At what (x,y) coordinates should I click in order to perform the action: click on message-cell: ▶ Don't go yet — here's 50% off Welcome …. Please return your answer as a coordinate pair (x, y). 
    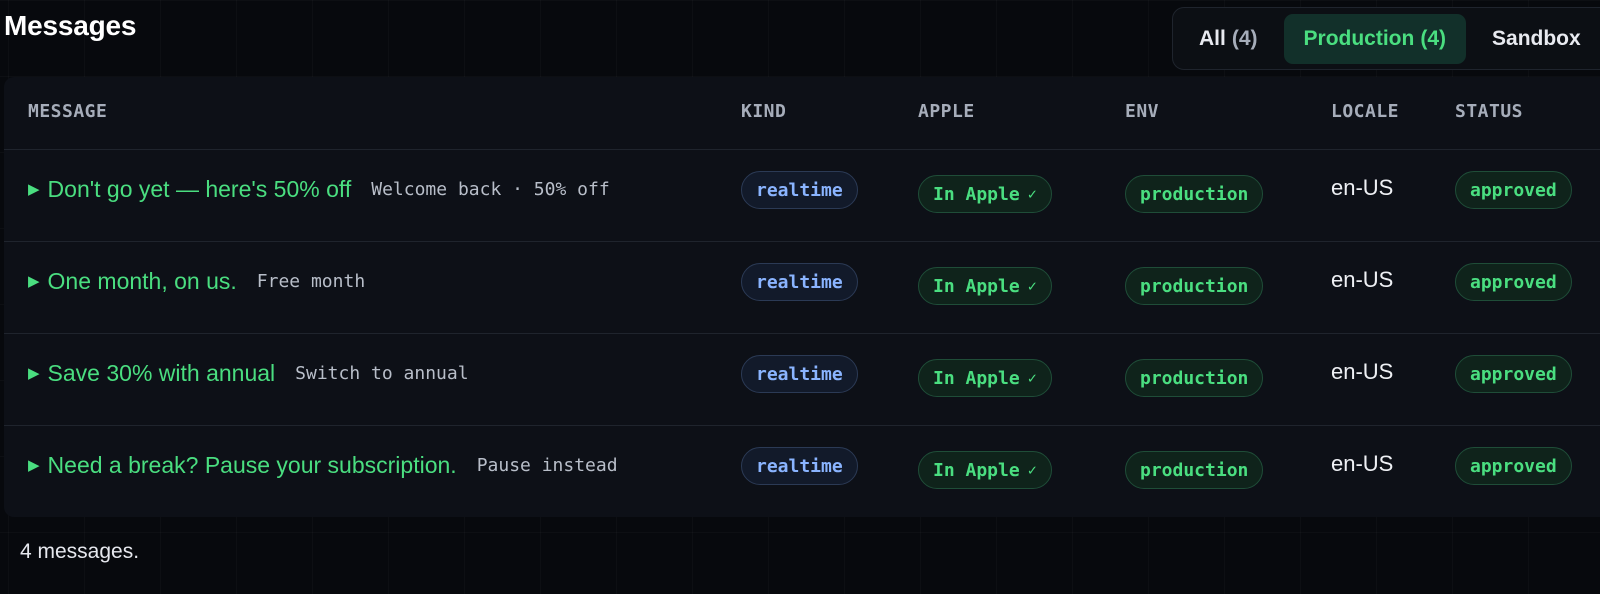
    Looking at the image, I should click on (319, 189).